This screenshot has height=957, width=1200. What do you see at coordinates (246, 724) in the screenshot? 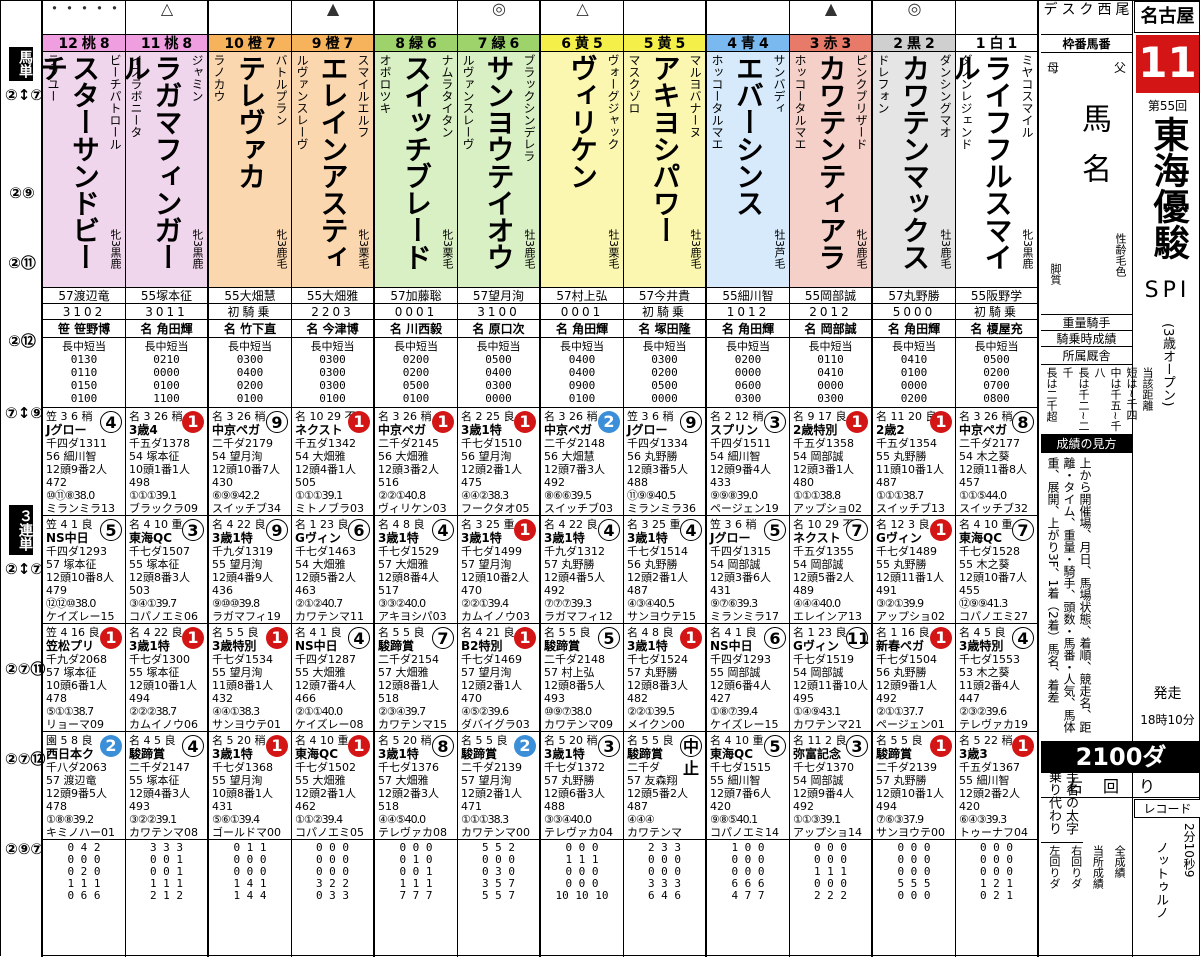
I see `race-winner: サンヨウテ01` at bounding box center [246, 724].